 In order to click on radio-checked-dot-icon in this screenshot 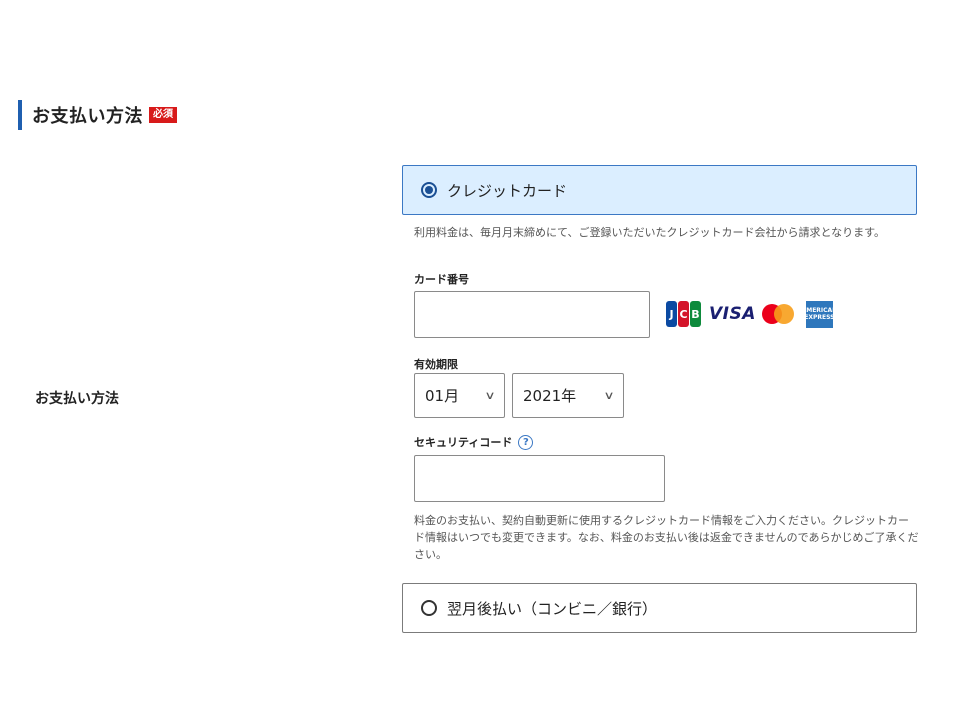, I will do `click(429, 190)`.